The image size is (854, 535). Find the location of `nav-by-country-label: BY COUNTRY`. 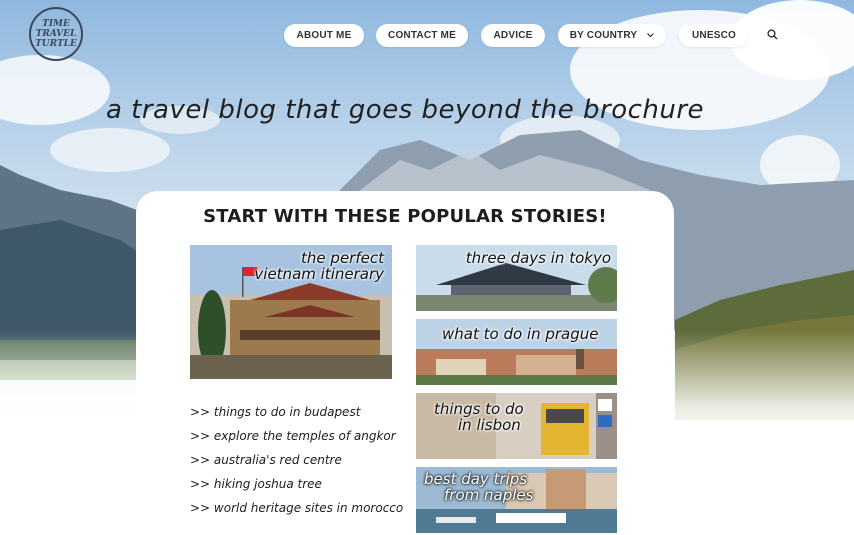

nav-by-country-label: BY COUNTRY is located at coordinates (603, 35).